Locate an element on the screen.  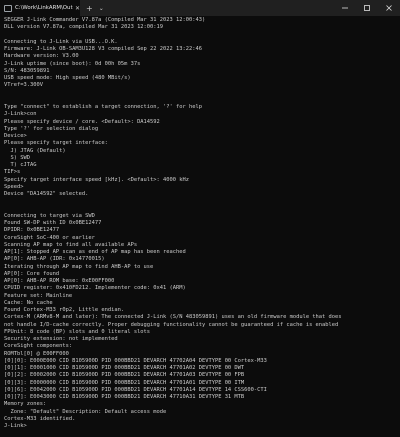
terminal-line: USB speed mode: High speed (480 MBit/s) is located at coordinates (67, 78).